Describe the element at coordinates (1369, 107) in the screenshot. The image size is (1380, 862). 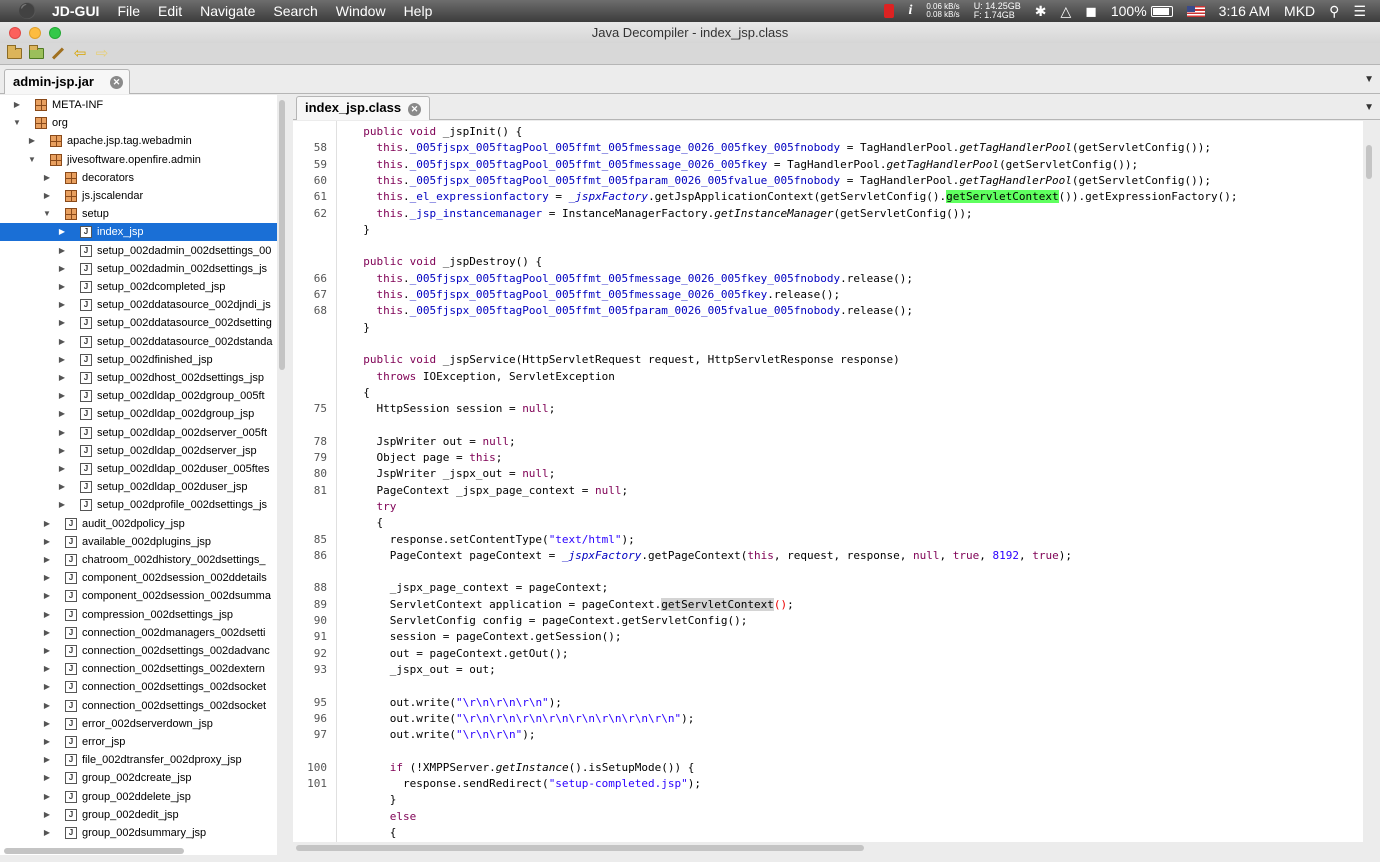
I see `editor-tab-list-dropdown-icon: ▼` at that location.